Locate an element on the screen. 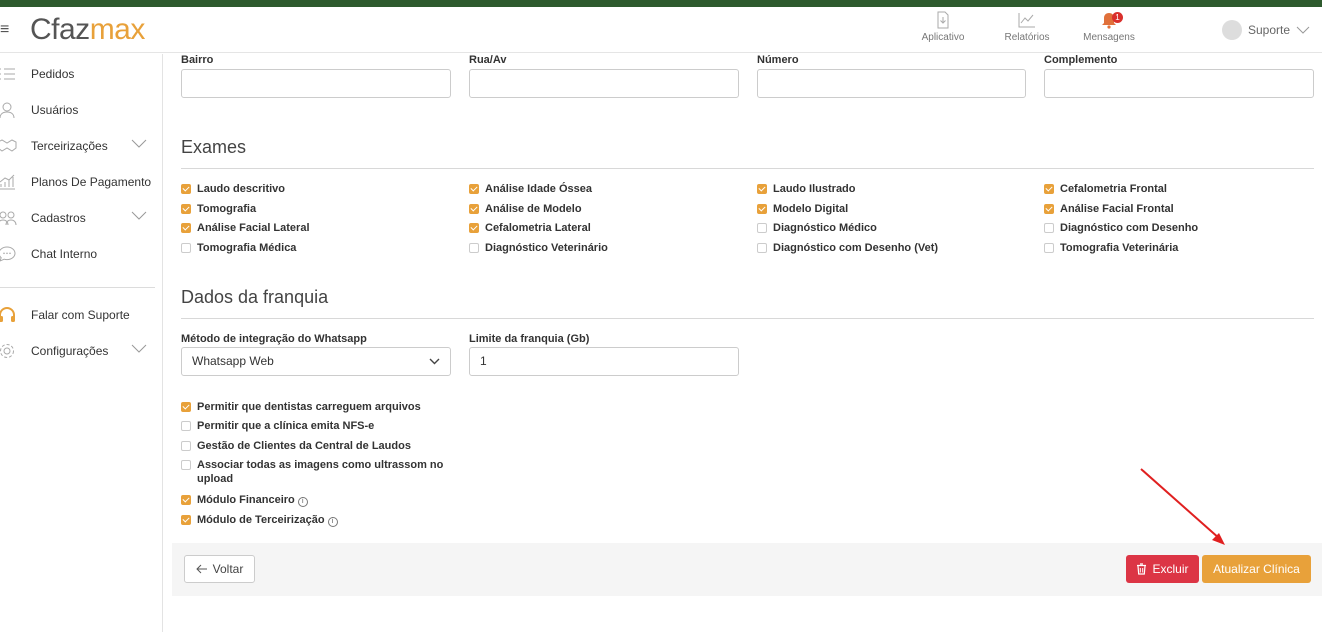  exam-checkbox: Laudo descritivo is located at coordinates (233, 189).